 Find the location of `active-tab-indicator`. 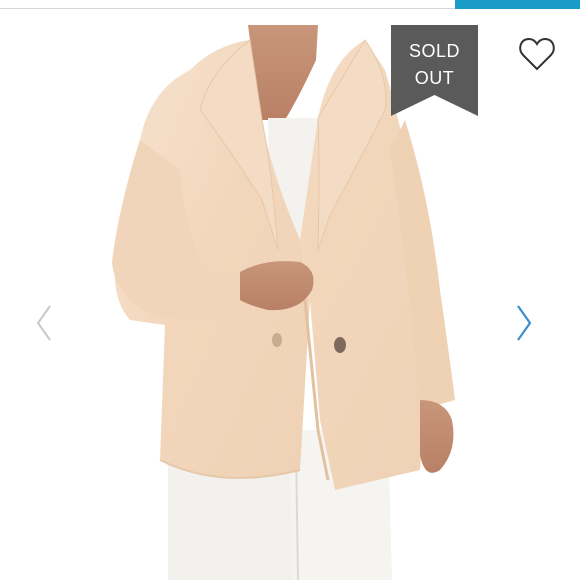

active-tab-indicator is located at coordinates (517, 4).